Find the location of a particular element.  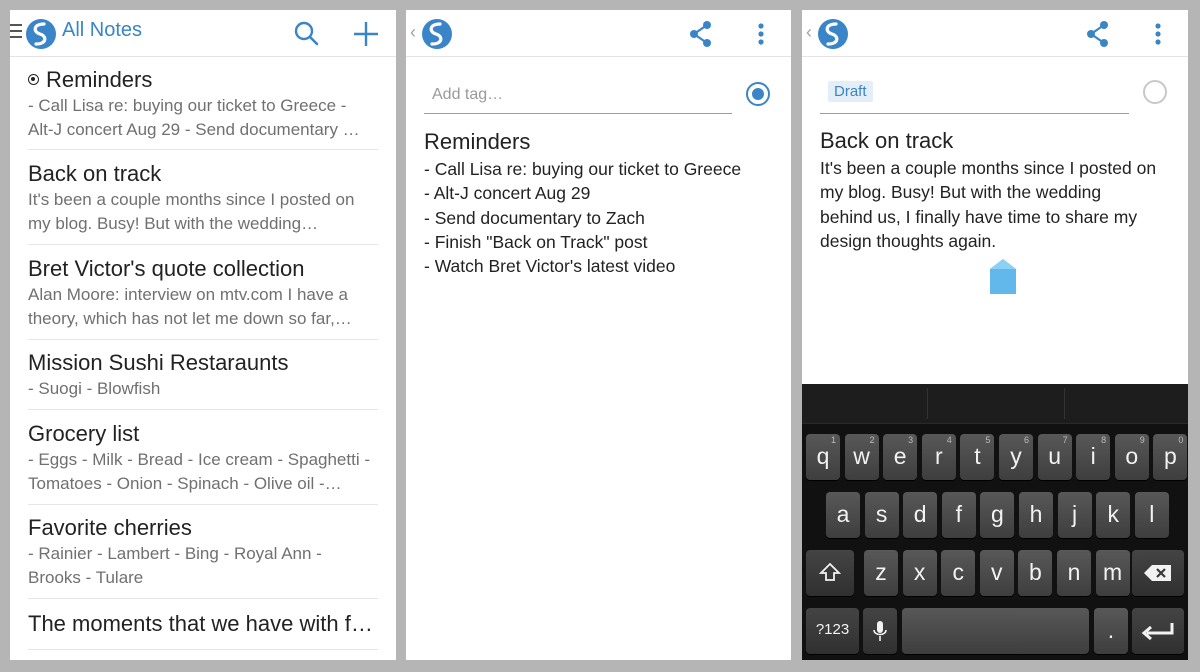

key-number-hint: 8 is located at coordinates (1104, 440).